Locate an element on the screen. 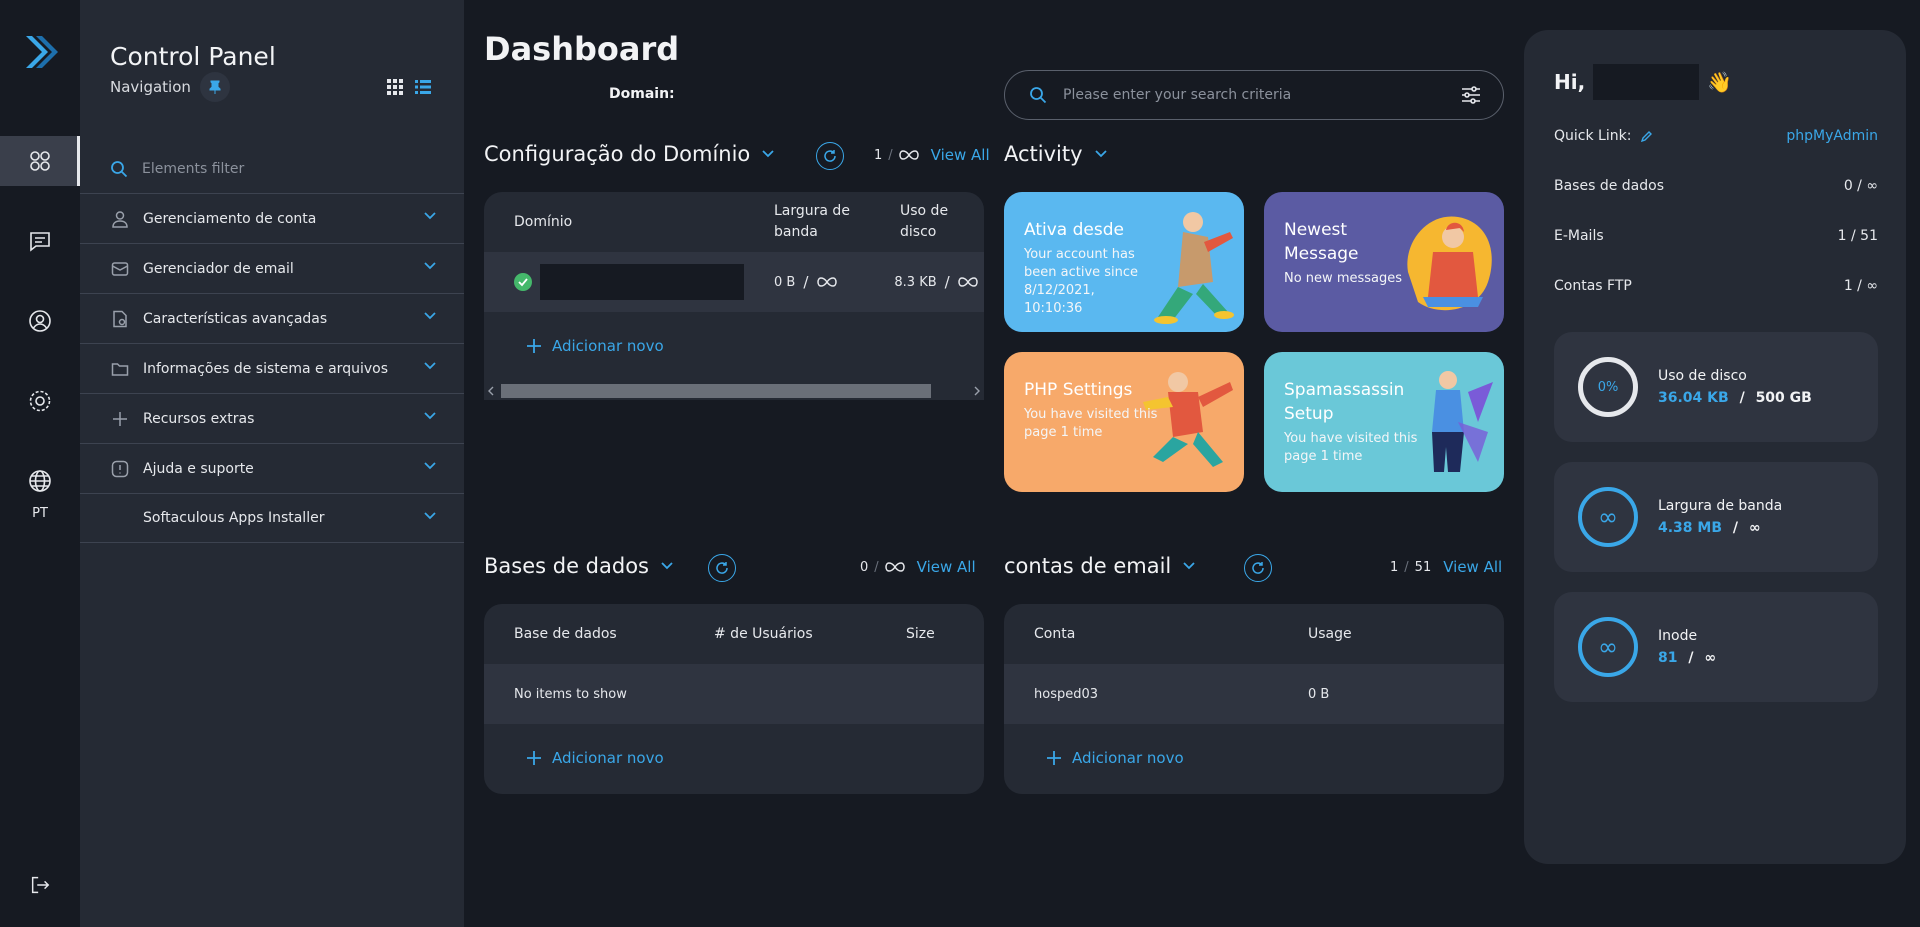 Image resolution: width=1920 pixels, height=927 pixels. rail-settings is located at coordinates (40, 401).